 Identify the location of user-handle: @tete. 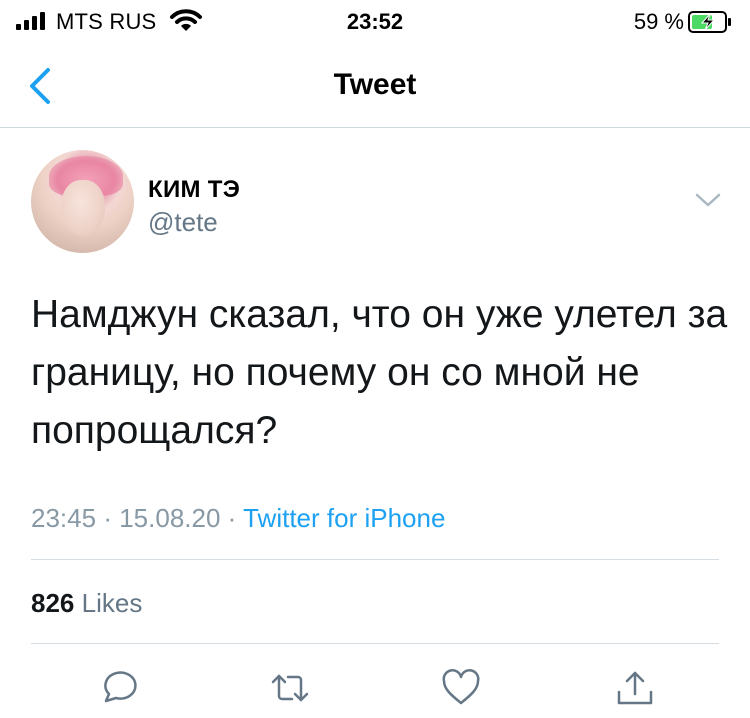
(183, 222).